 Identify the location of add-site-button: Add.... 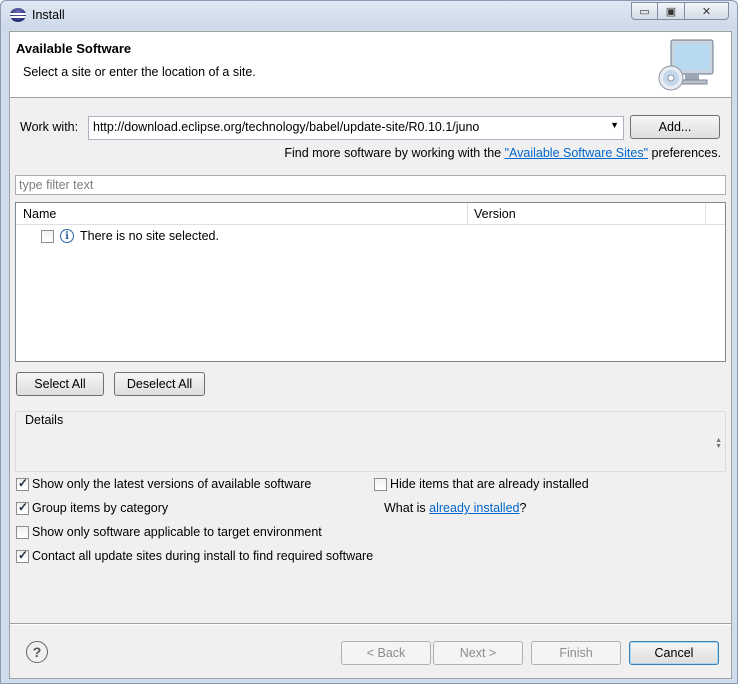
(675, 127).